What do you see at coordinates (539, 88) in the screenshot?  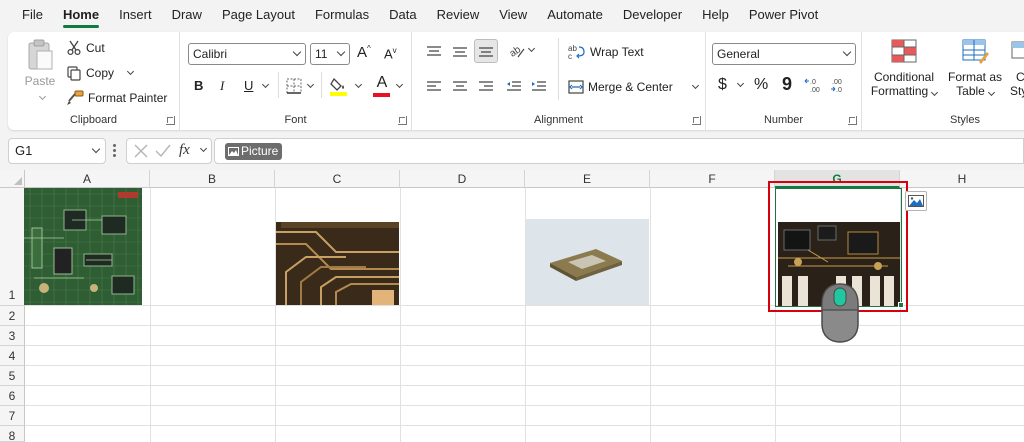 I see `increase-indent-icon` at bounding box center [539, 88].